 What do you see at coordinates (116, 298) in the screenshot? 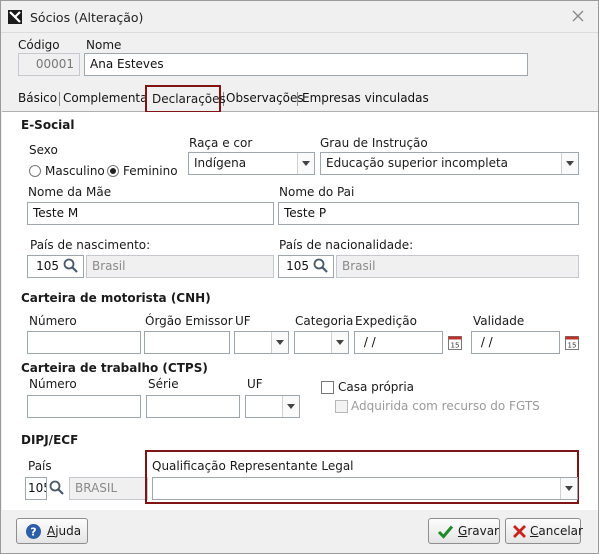
I see `cnh-section-title: Carteira de motorista (CNH)` at bounding box center [116, 298].